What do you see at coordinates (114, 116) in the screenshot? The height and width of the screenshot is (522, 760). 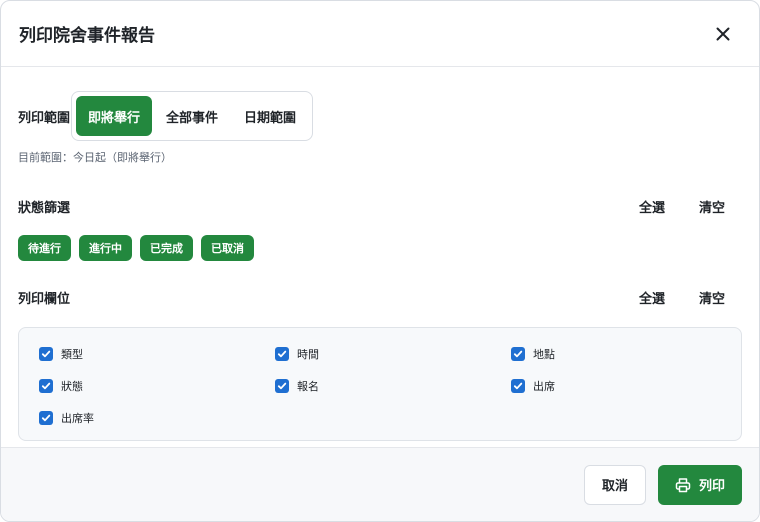 I see `range-option-upcoming: 即將舉行` at bounding box center [114, 116].